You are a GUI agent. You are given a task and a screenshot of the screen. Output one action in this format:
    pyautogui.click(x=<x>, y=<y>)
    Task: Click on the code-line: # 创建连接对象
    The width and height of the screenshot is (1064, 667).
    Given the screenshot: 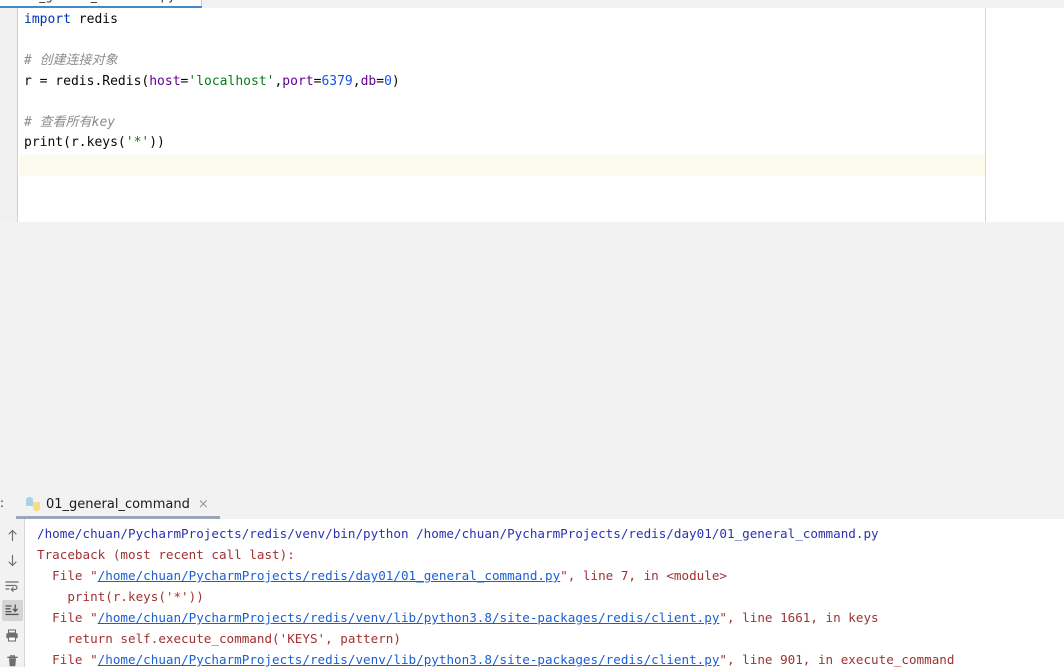 What is the action you would take?
    pyautogui.click(x=499, y=61)
    